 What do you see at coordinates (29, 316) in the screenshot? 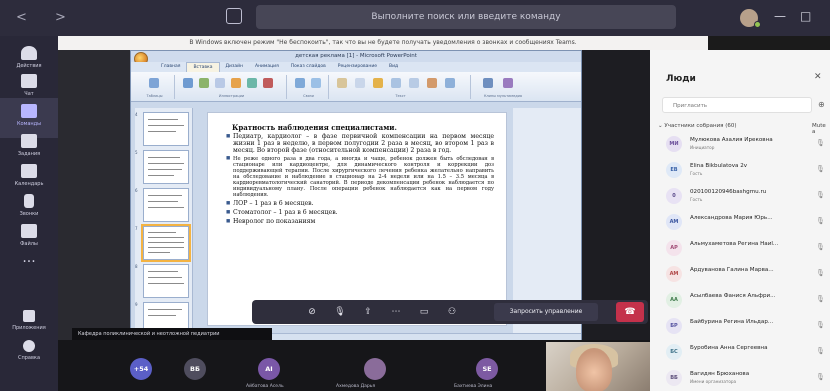
I see `apps-icon` at bounding box center [29, 316].